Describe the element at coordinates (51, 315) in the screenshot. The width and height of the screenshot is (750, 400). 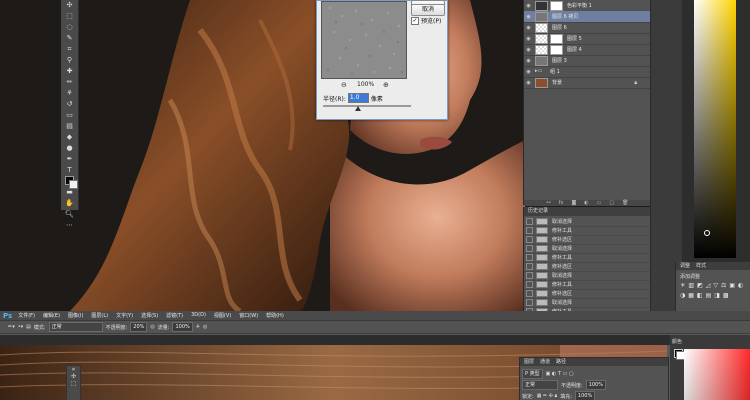
I see `menu-item: 编辑(E)` at that location.